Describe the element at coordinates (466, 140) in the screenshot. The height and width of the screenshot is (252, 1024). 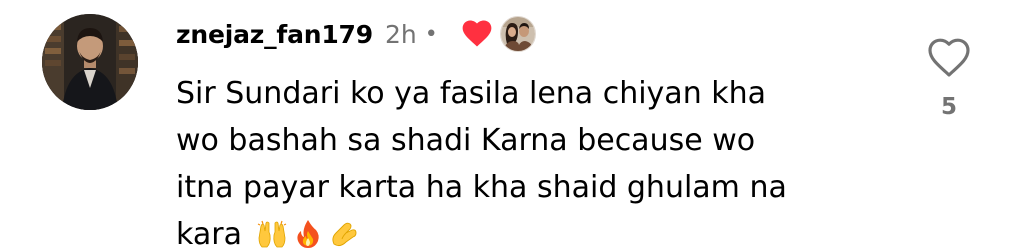
I see `comment-line: wo bashah sa shadi Karna because wo` at that location.